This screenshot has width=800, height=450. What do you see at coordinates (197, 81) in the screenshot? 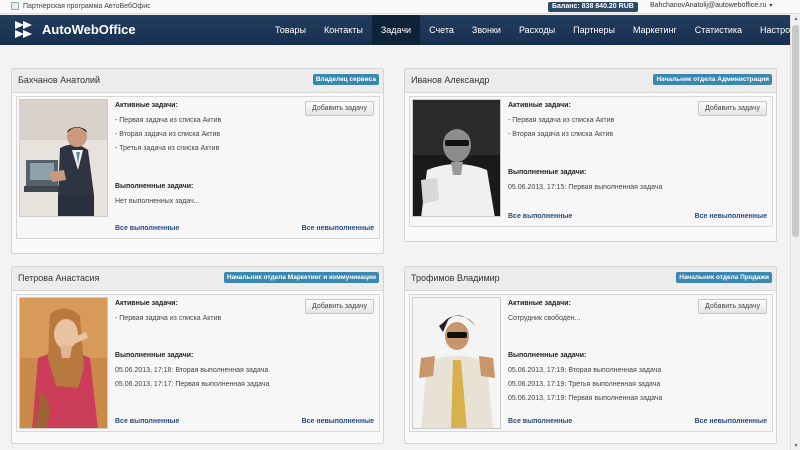
I see `card-header: Бахчанов Анатолий Владелец сервиса` at bounding box center [197, 81].